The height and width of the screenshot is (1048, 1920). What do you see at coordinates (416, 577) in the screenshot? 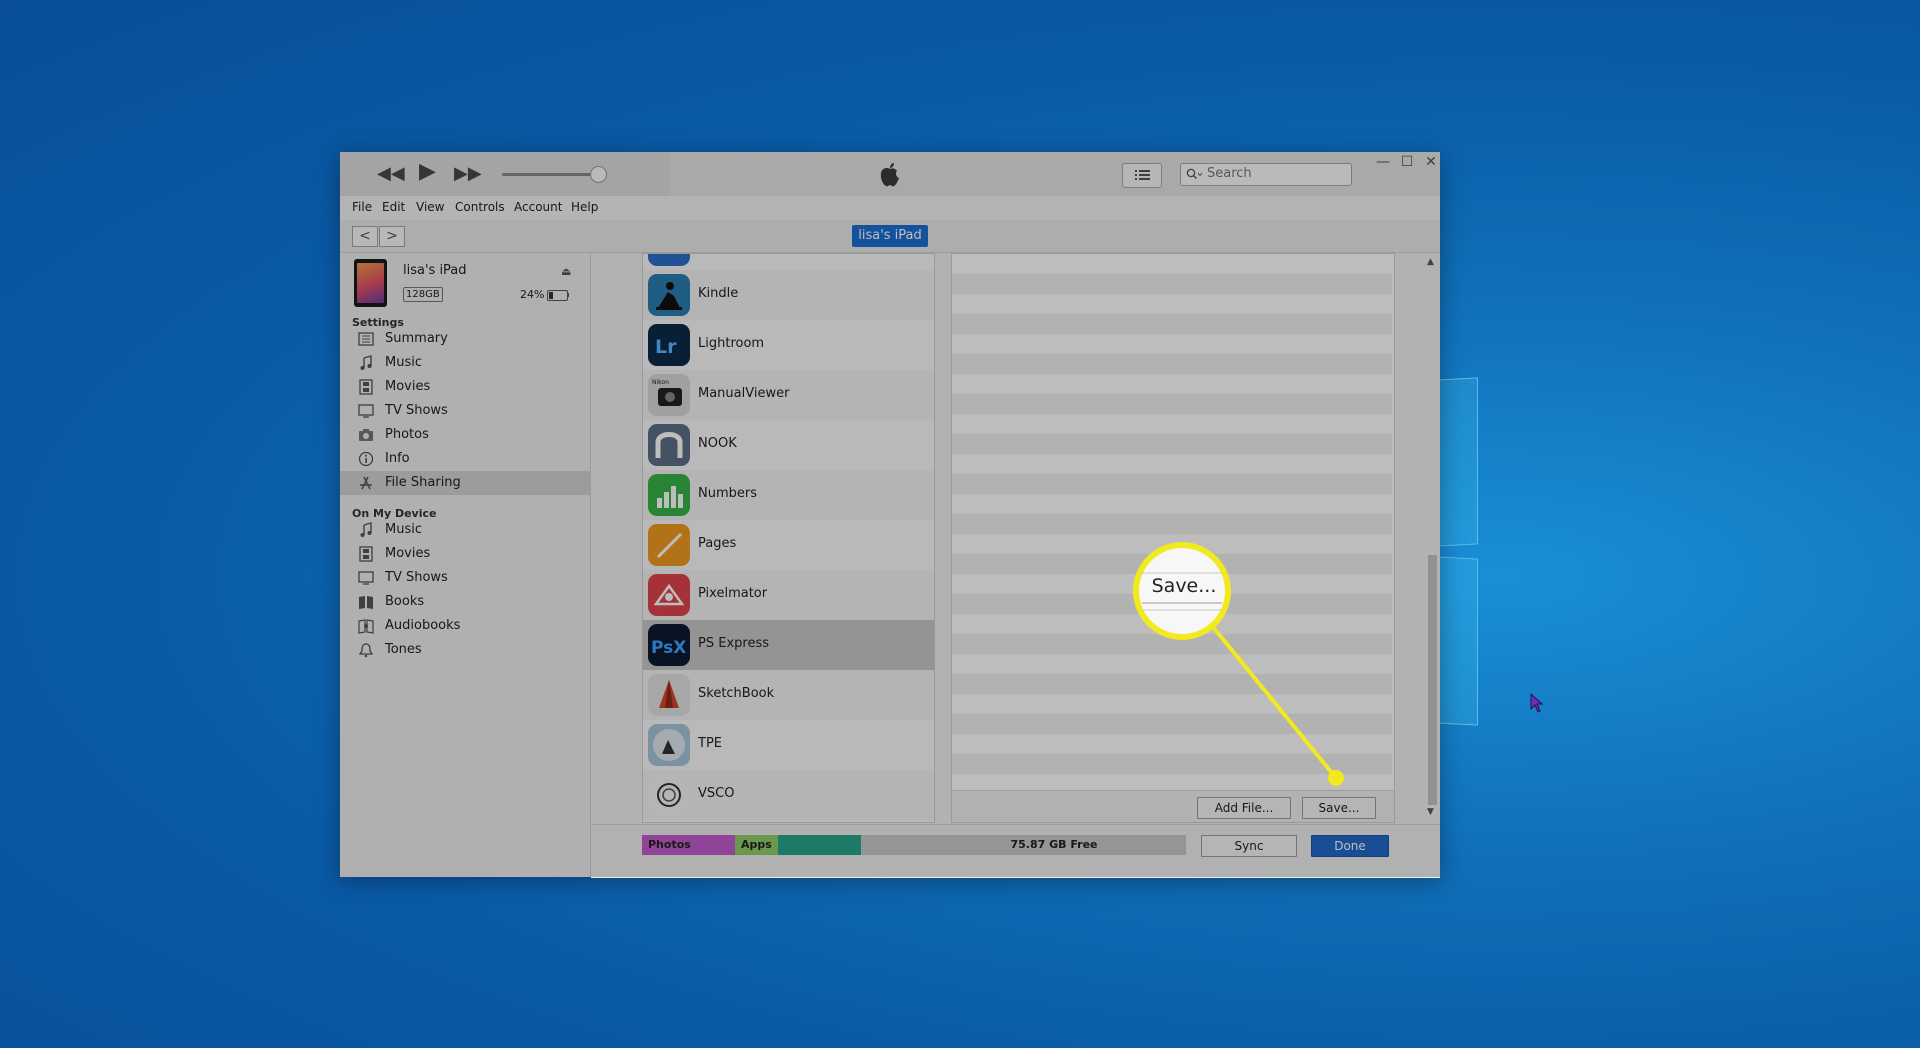
I see `sidebar-item-label: TV Shows` at bounding box center [416, 577].